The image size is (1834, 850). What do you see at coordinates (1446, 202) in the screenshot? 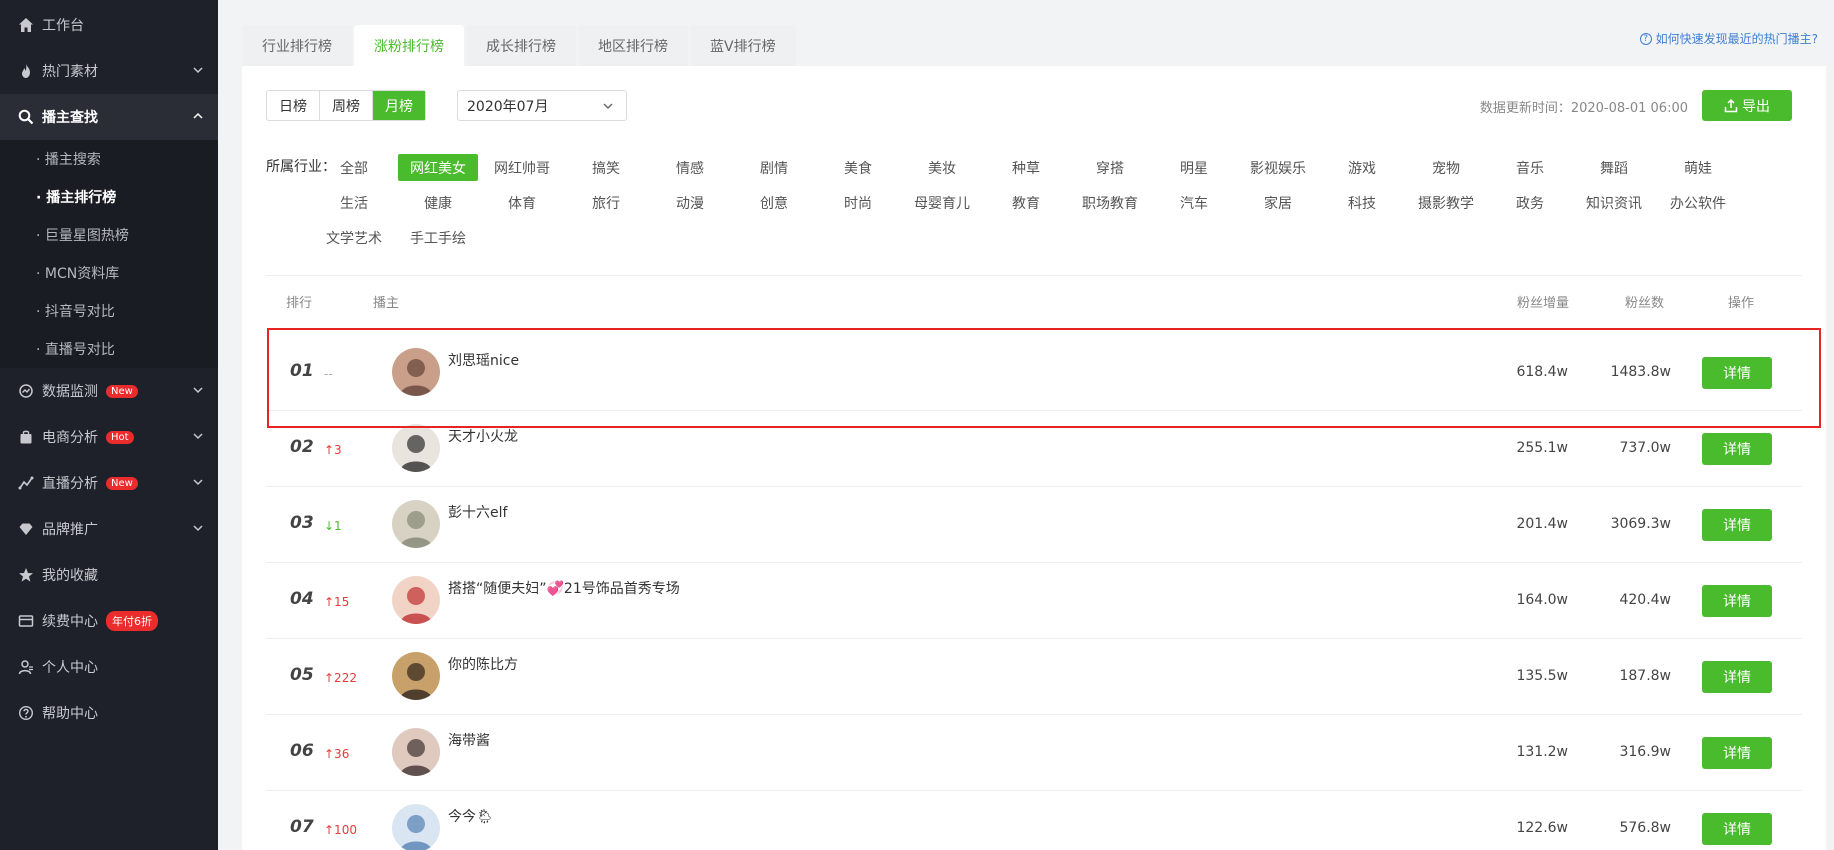
I see `industry-chip: 摄影教学` at bounding box center [1446, 202].